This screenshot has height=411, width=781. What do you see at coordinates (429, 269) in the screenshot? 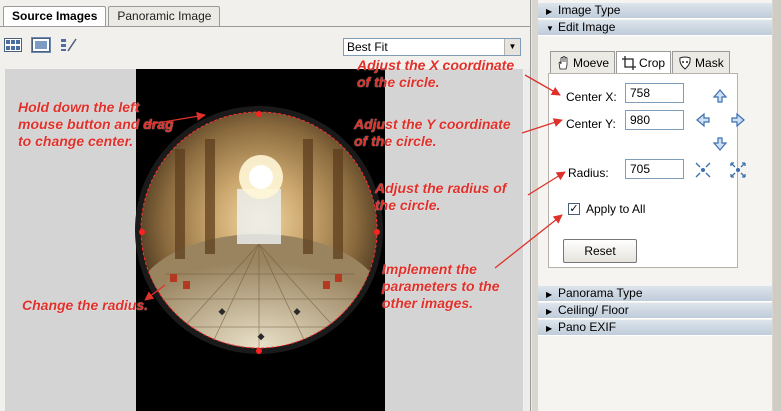
I see `annotation-line: Implement the` at bounding box center [429, 269].